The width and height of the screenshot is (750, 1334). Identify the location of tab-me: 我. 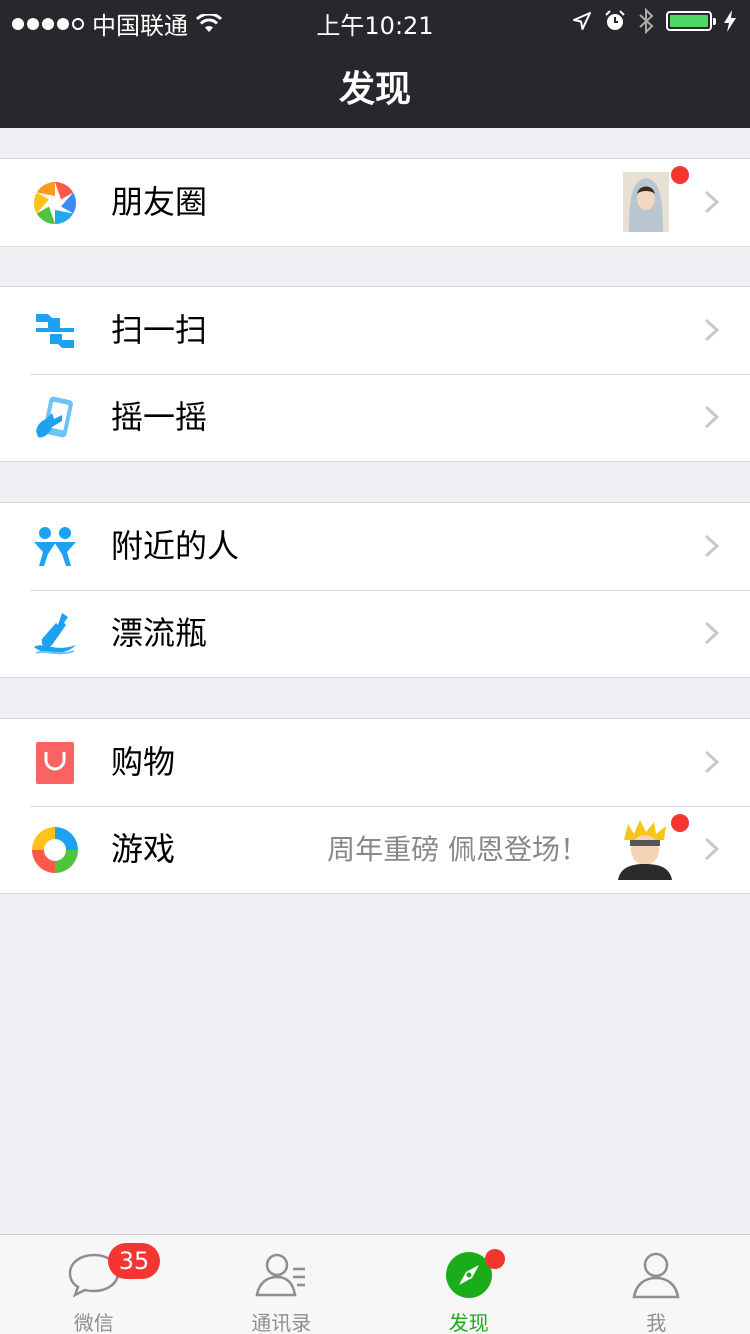
(656, 1284).